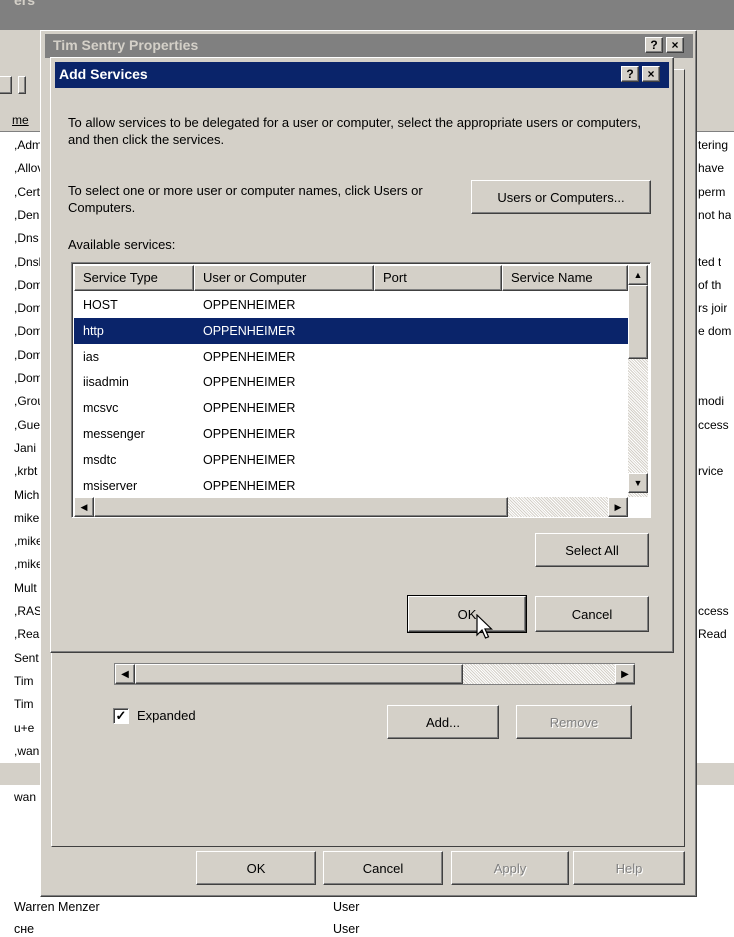  What do you see at coordinates (369, 46) in the screenshot?
I see `properties-titlebar: Tim Sentry Properties ? ×` at bounding box center [369, 46].